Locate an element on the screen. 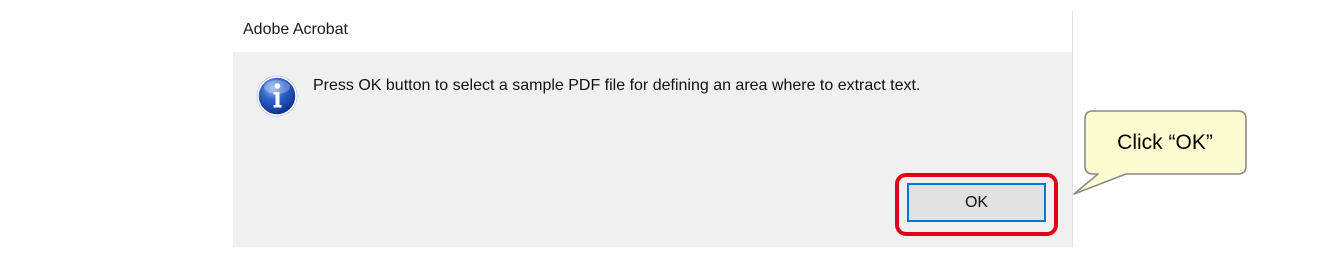 The height and width of the screenshot is (258, 1321). callout-text: Click “OK” is located at coordinates (1165, 142).